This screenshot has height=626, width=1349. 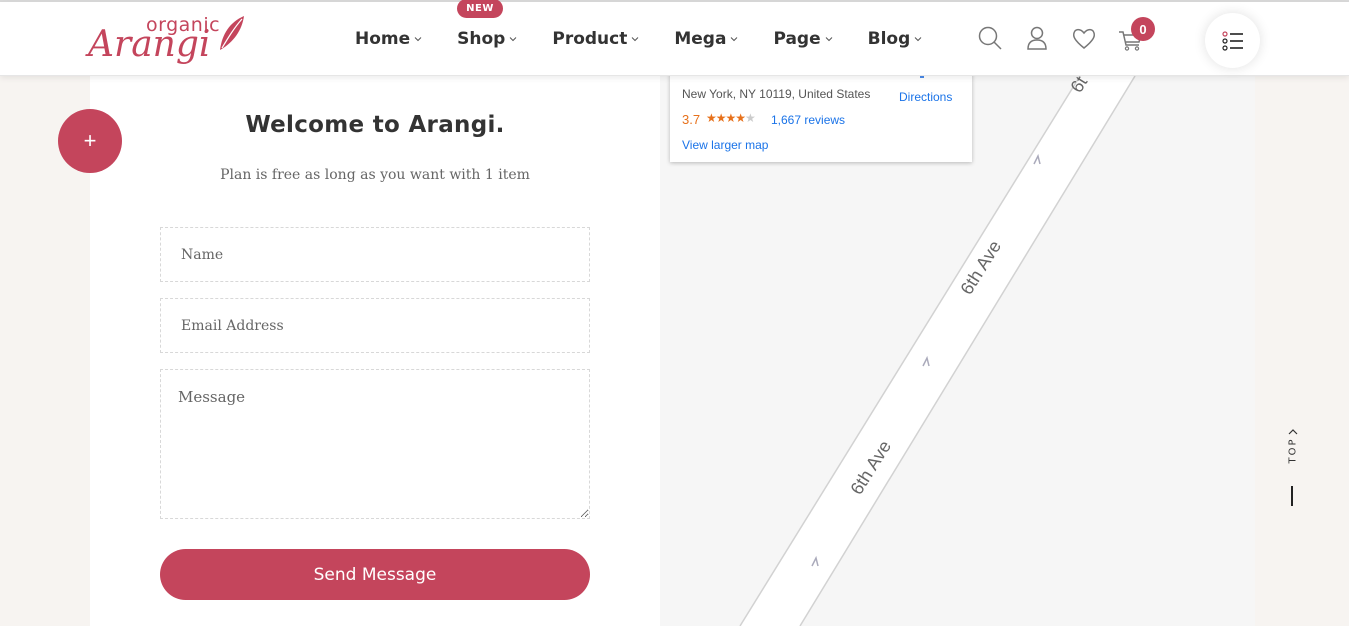 I want to click on nav-mega-label: Mega, so click(x=700, y=39).